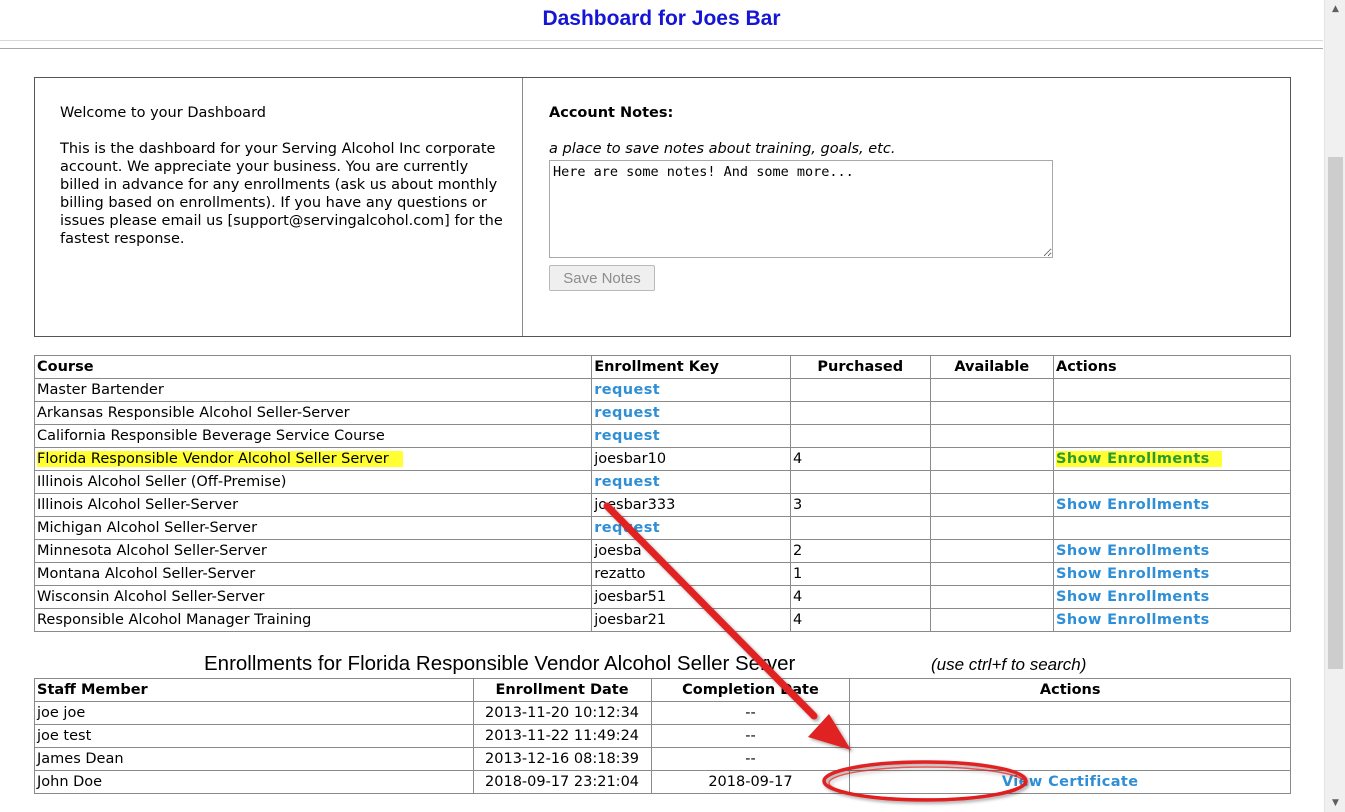  What do you see at coordinates (313, 390) in the screenshot?
I see `course-name: Master Bartender` at bounding box center [313, 390].